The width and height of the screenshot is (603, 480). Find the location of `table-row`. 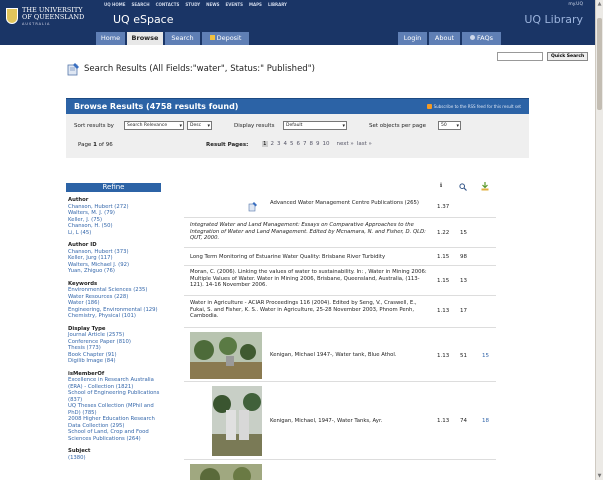

table-row is located at coordinates (340, 470).